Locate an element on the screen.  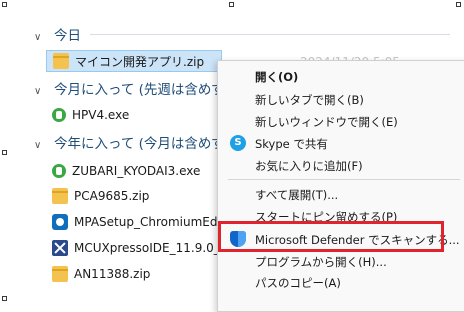
file-row: AN11388.zip is located at coordinates (136, 274).